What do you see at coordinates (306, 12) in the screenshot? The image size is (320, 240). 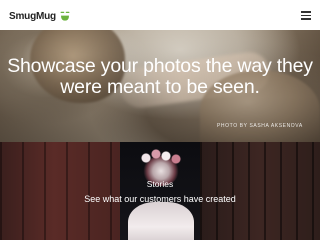 I see `hamburger-menu-icon` at bounding box center [306, 12].